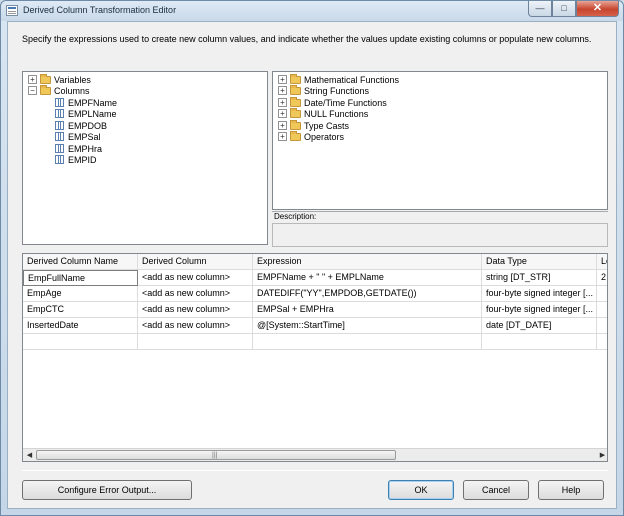  Describe the element at coordinates (338, 79) in the screenshot. I see `tree-node-function-category: + Mathematical Functions` at that location.